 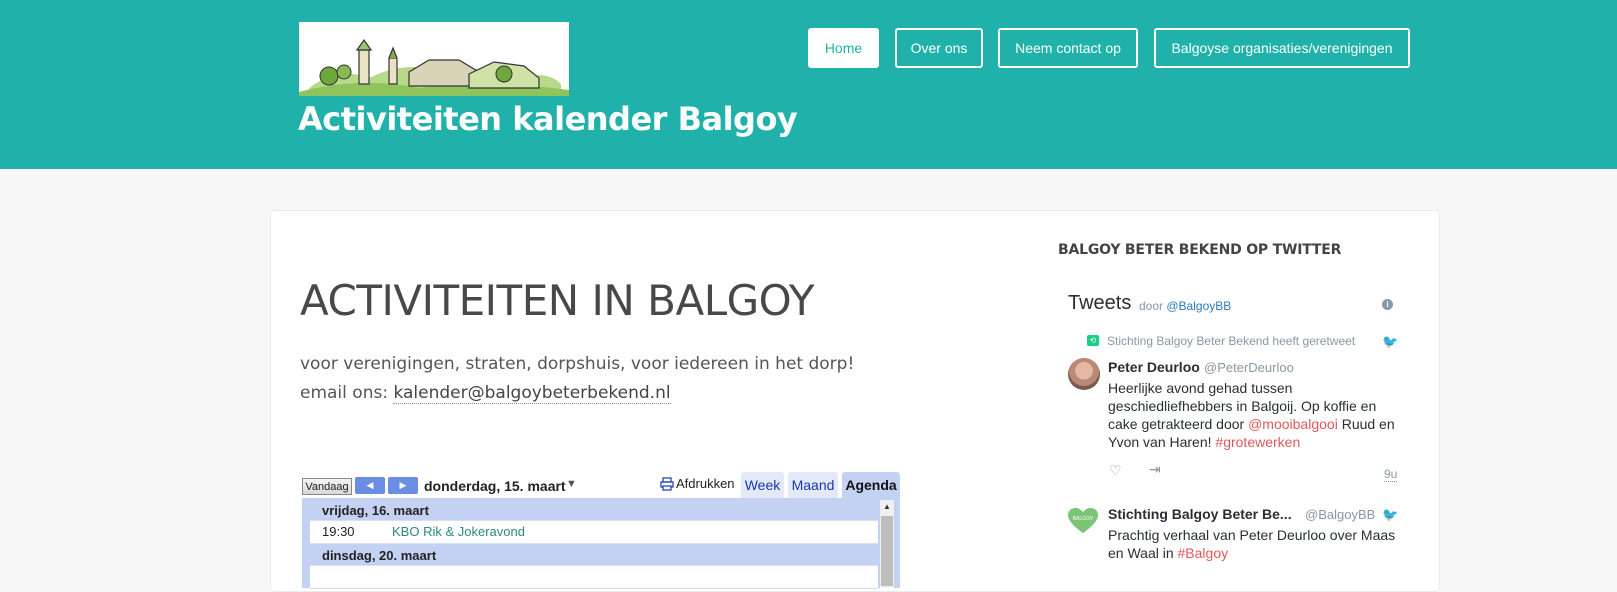 I want to click on info-icon: i, so click(x=1387, y=304).